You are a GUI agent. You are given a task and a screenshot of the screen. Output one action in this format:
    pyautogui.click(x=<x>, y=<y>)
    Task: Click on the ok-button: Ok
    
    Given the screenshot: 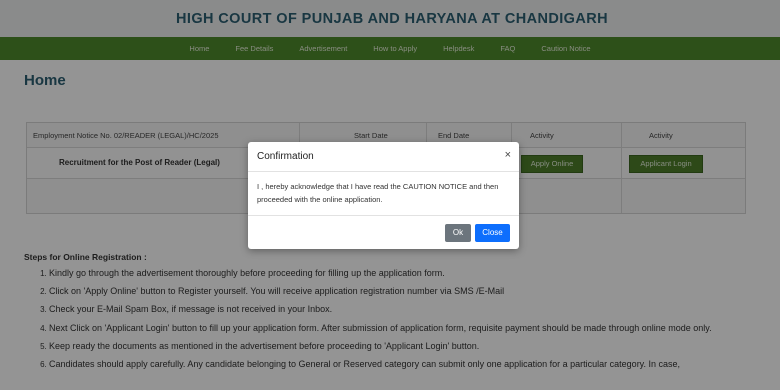 What is the action you would take?
    pyautogui.click(x=458, y=233)
    